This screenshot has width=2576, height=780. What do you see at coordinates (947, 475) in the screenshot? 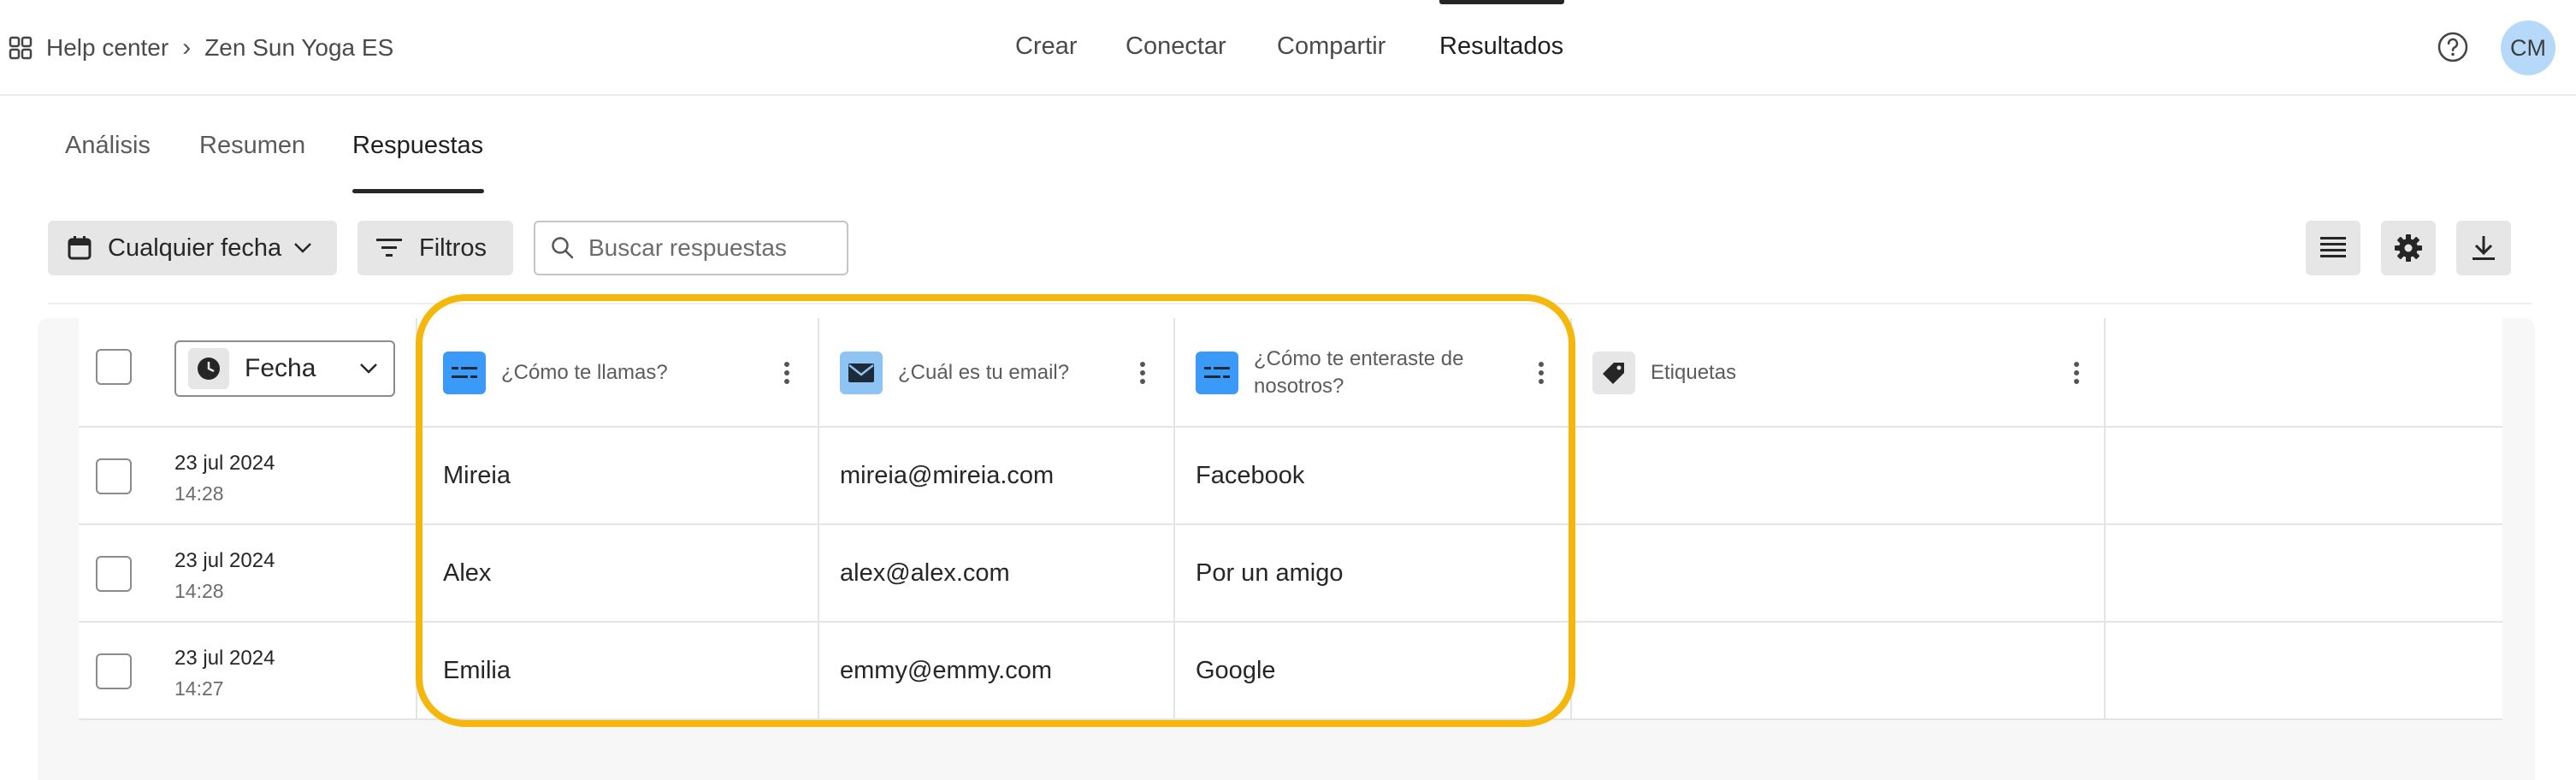
I see `cell-email: mireia@mireia.com` at bounding box center [947, 475].